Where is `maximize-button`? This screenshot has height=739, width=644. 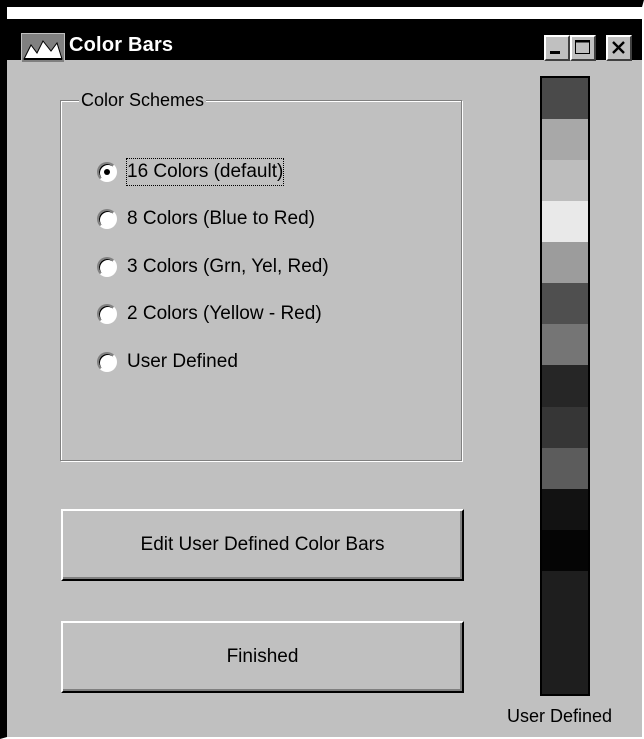
maximize-button is located at coordinates (583, 48).